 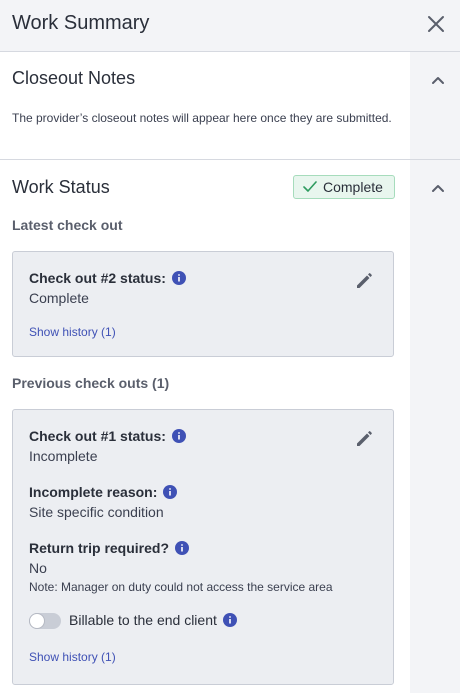 What do you see at coordinates (435, 372) in the screenshot?
I see `right-rail` at bounding box center [435, 372].